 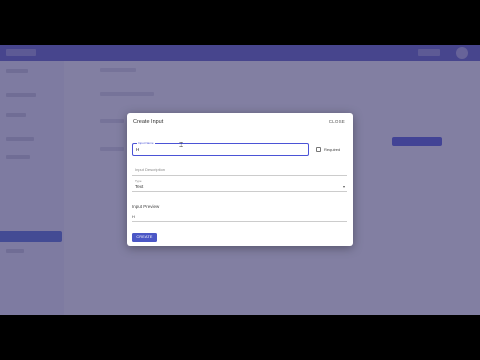 What do you see at coordinates (337, 121) in the screenshot?
I see `close-button: CLOSE` at bounding box center [337, 121].